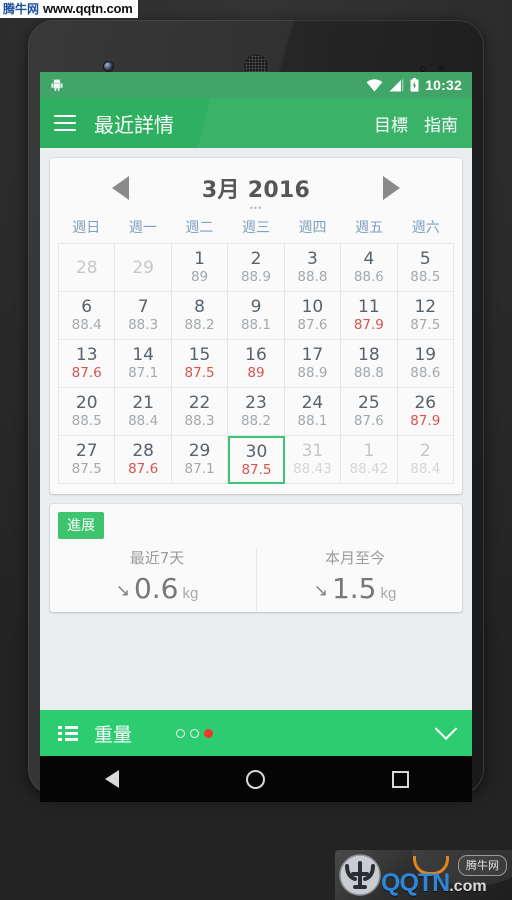 The height and width of the screenshot is (900, 512). I want to click on calendar-cell-selected: 30 87.5, so click(256, 460).